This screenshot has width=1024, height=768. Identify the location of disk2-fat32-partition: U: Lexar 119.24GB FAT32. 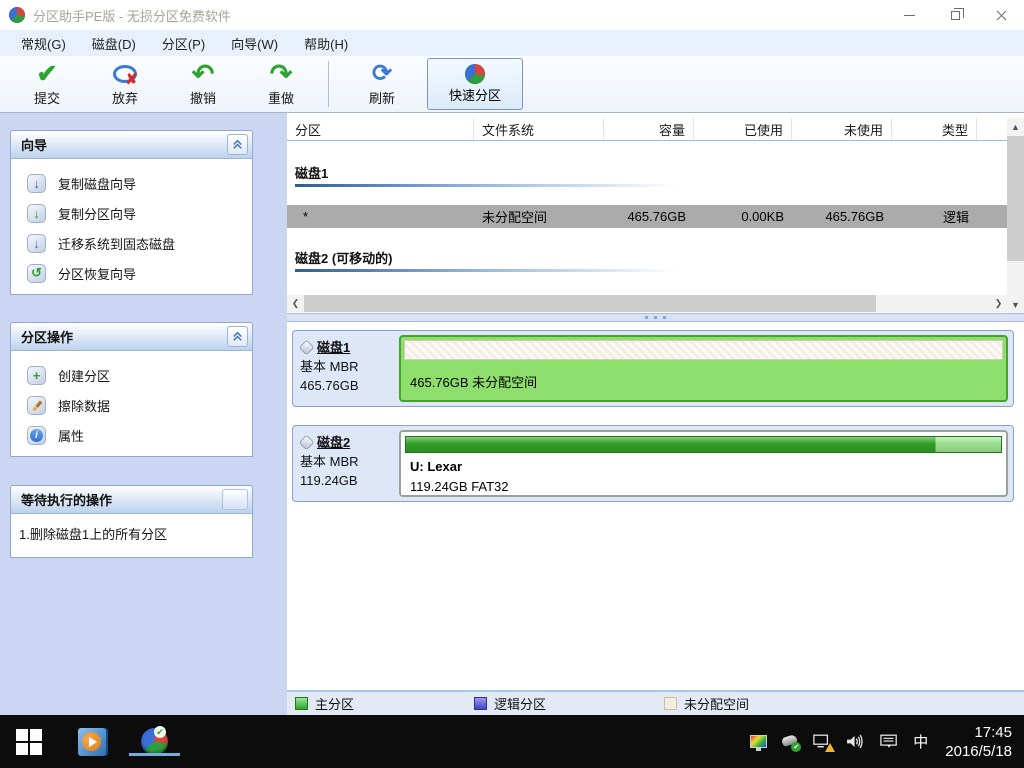
(703, 463).